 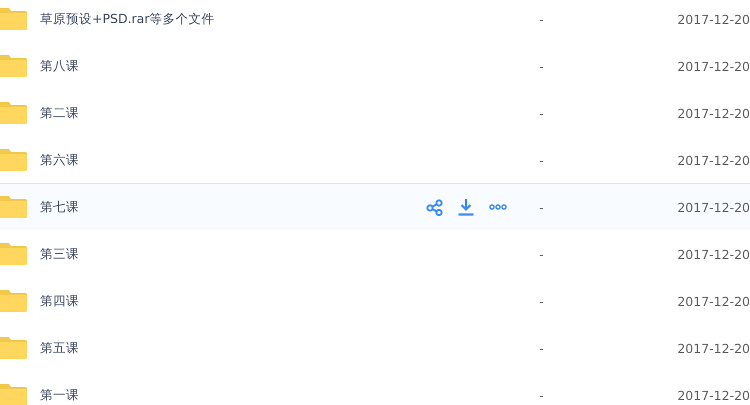 What do you see at coordinates (210, 66) in the screenshot?
I see `file-name: 第八课` at bounding box center [210, 66].